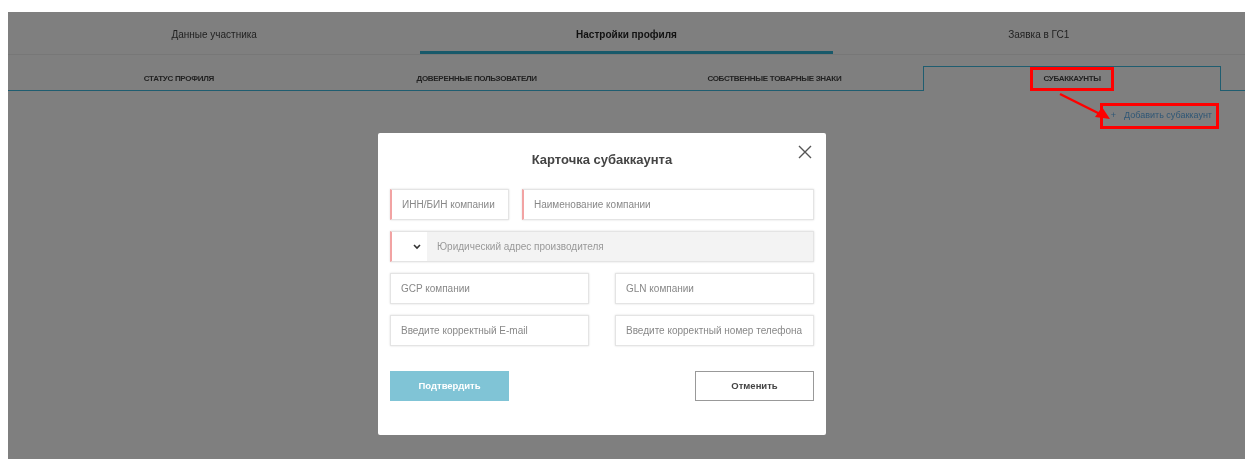 This screenshot has height=459, width=1245. Describe the element at coordinates (754, 386) in the screenshot. I see `cancel-button: Отменить` at that location.